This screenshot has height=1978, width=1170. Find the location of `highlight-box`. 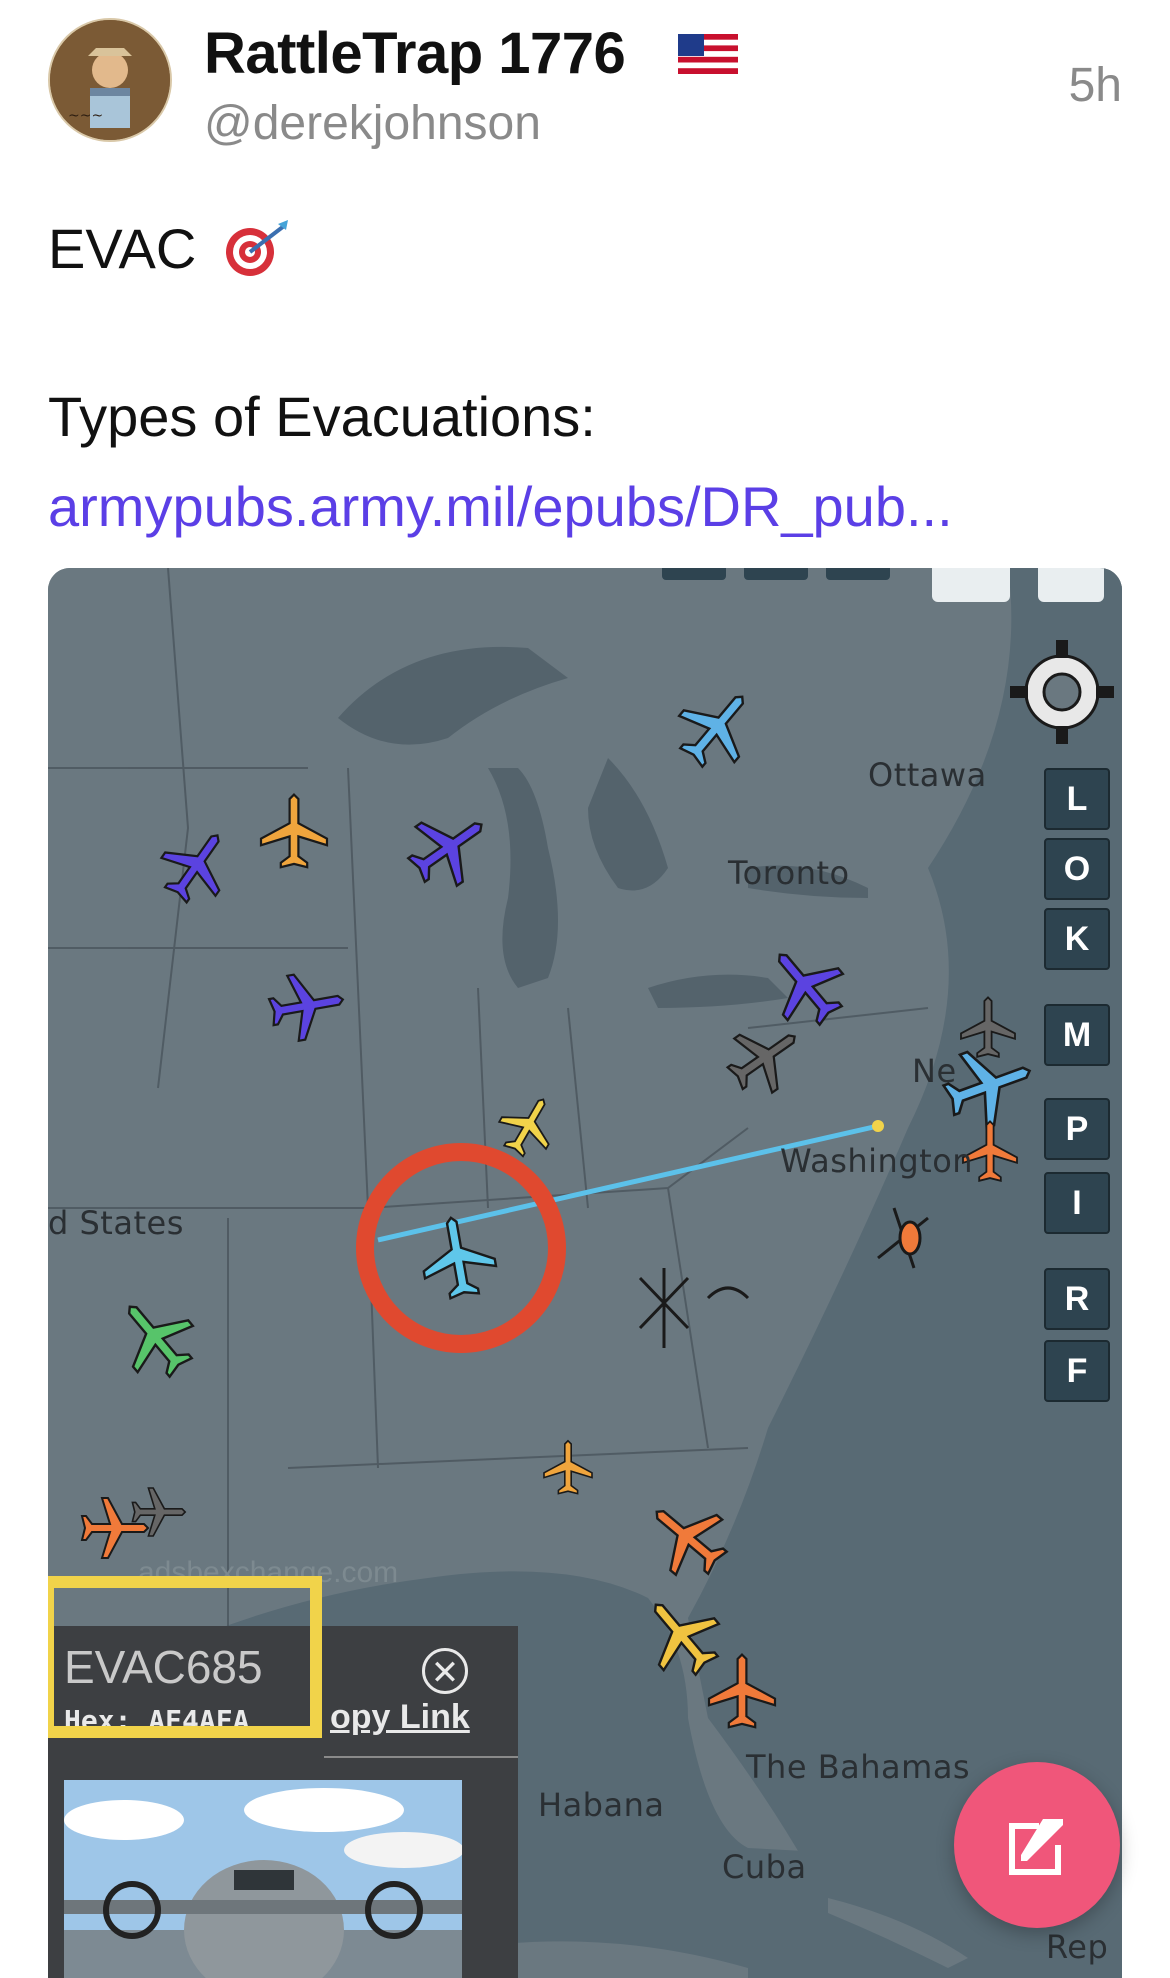

highlight-box is located at coordinates (185, 1657).